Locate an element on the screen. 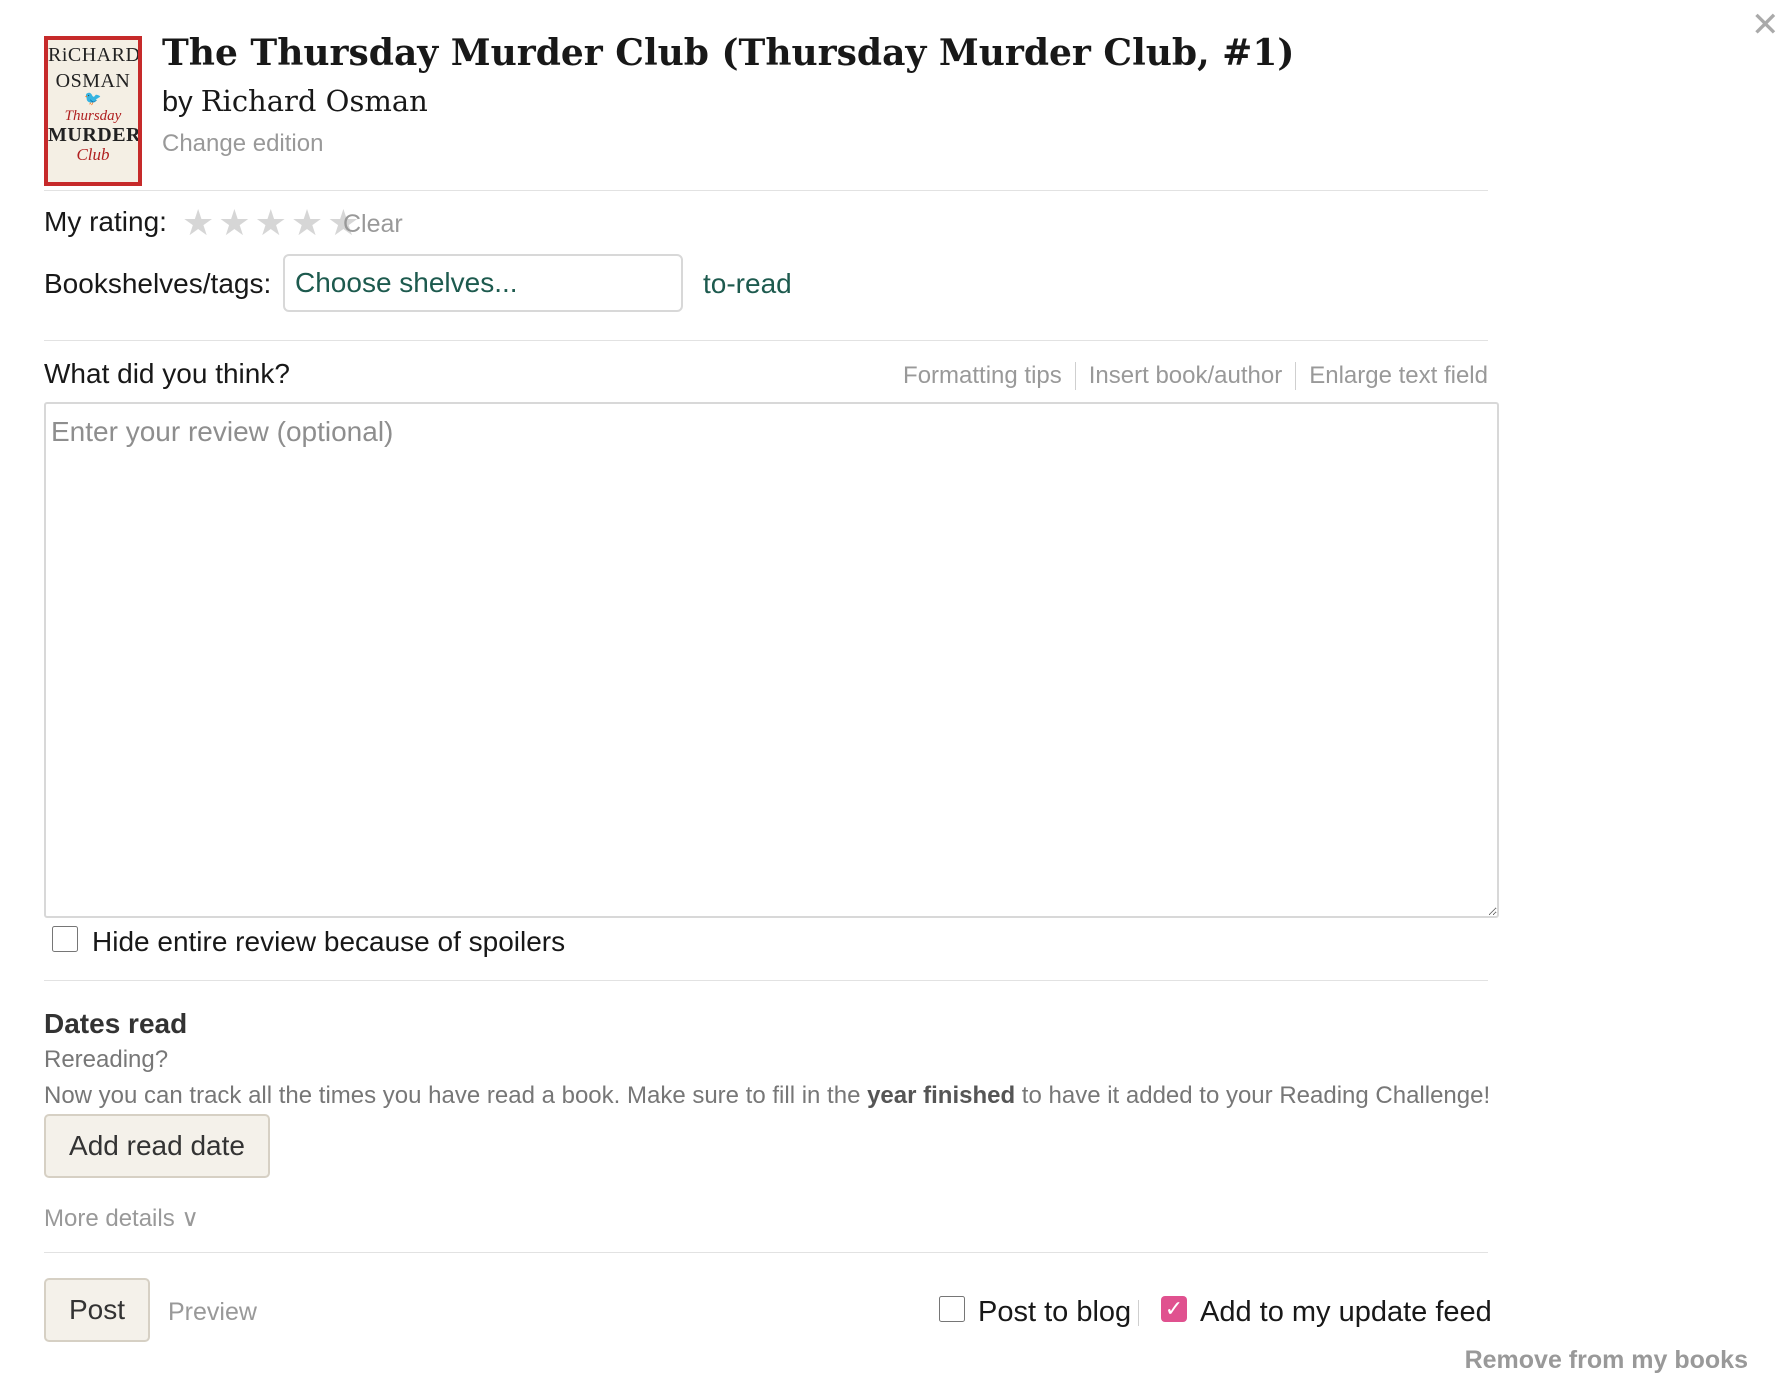 The image size is (1790, 1390). book-byline: by Richard Osman is located at coordinates (295, 101).